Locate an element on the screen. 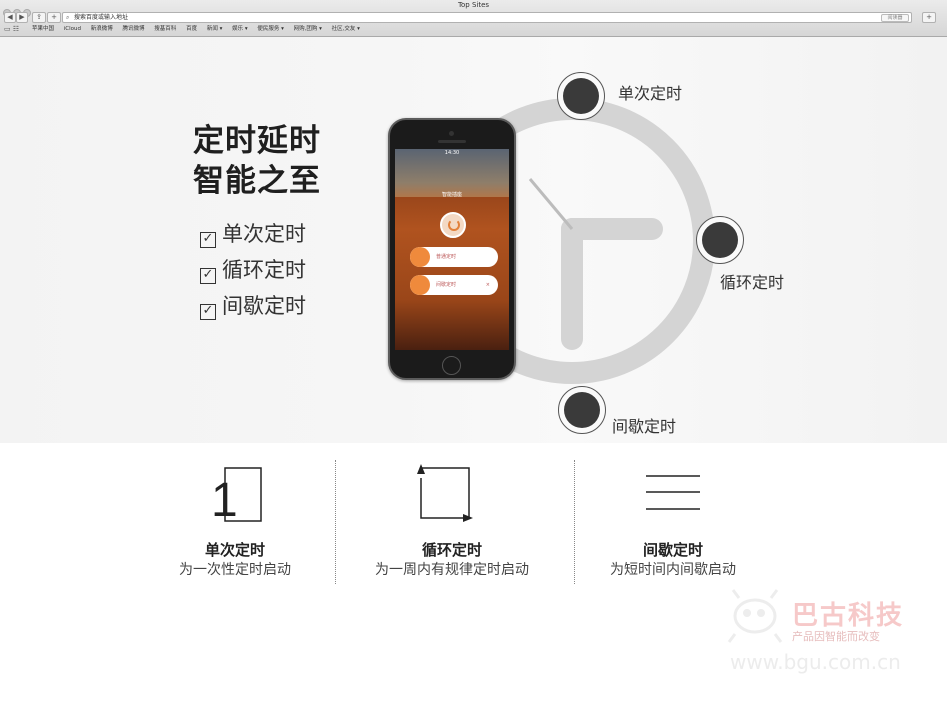 This screenshot has height=709, width=947. timer-option-interval: 间歇定时 × is located at coordinates (454, 285).